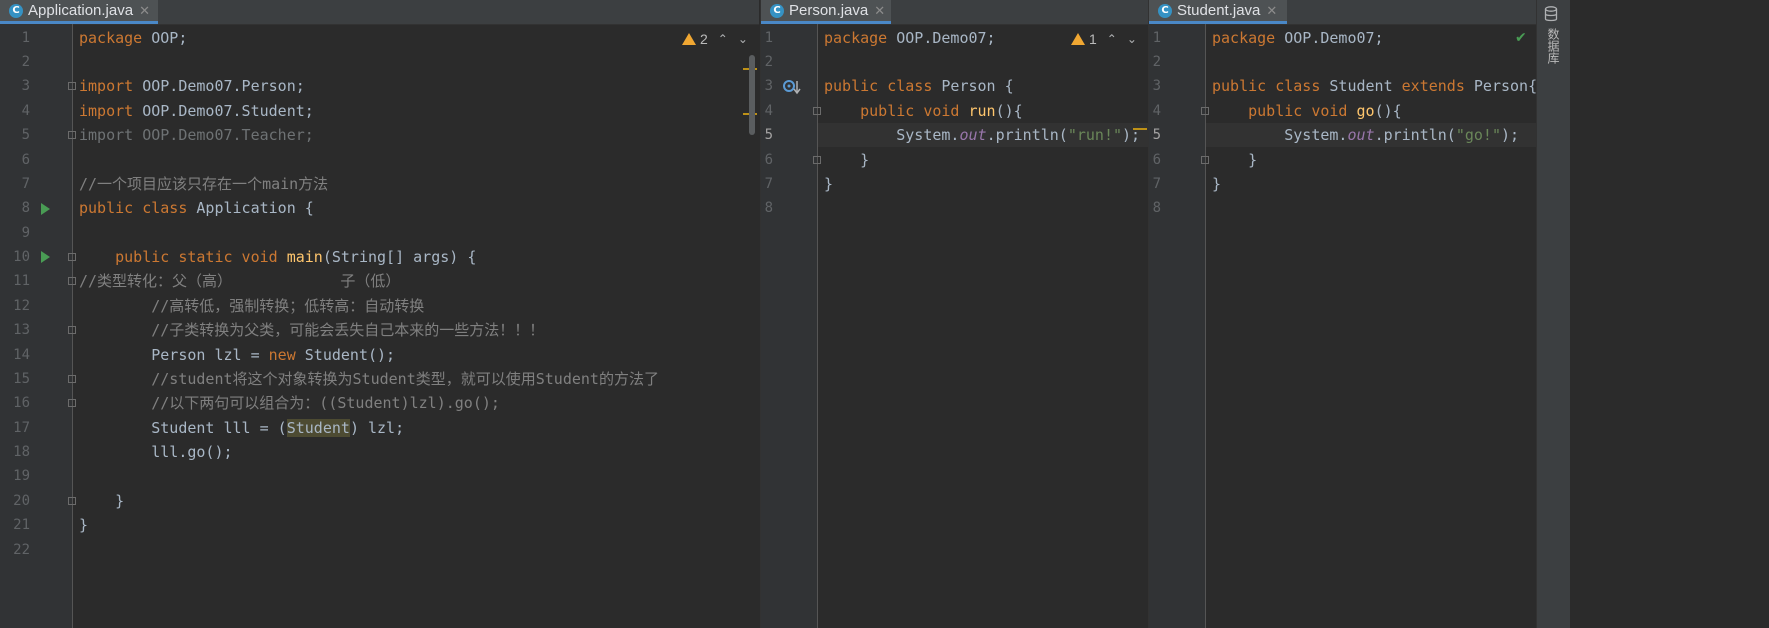 Image resolution: width=1769 pixels, height=628 pixels. I want to click on line-number: 21, so click(21, 525).